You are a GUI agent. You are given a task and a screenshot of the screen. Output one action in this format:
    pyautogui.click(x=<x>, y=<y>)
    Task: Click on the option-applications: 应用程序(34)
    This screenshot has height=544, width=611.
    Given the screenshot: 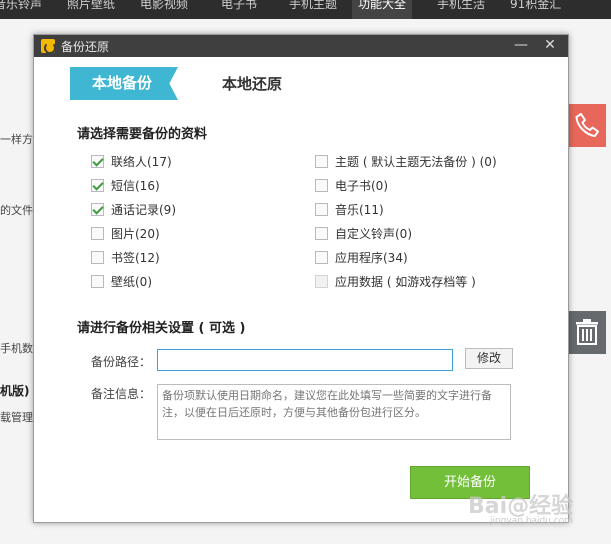 What is the action you would take?
    pyautogui.click(x=361, y=257)
    